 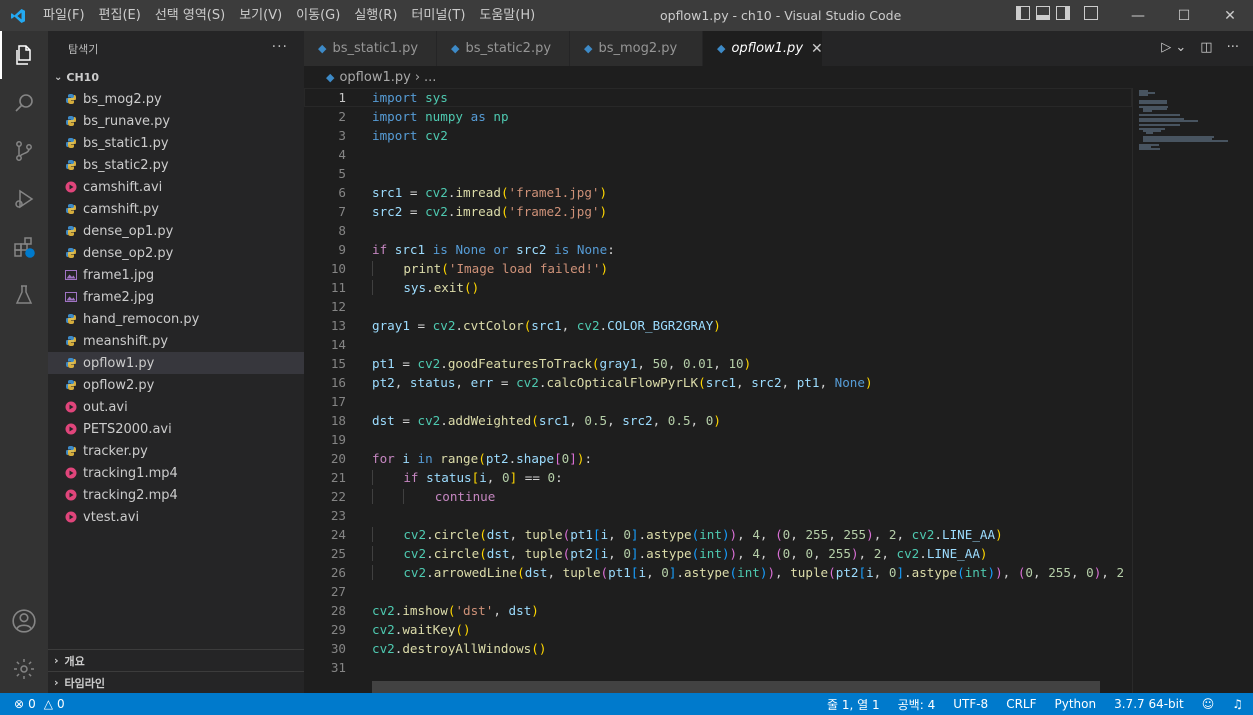 What do you see at coordinates (176, 319) in the screenshot?
I see `file-item: hand_remocon.py` at bounding box center [176, 319].